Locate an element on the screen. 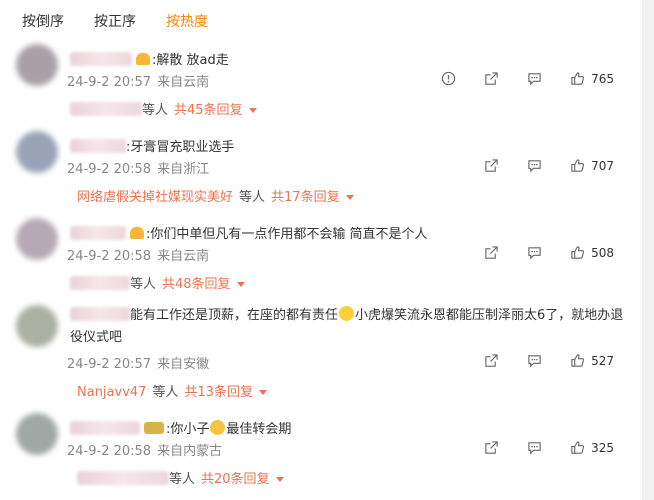  sort-tabs: 按倒序 按正序 按热度 is located at coordinates (327, 20).